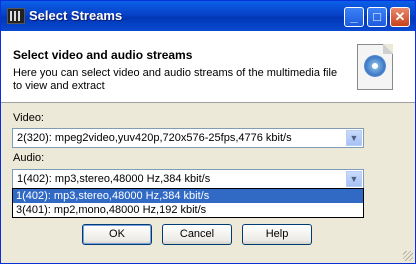 The width and height of the screenshot is (416, 264). I want to click on audio-stream-select: 1(402): mp3,stereo,48000 Hz,384 kbit/s ▼, so click(188, 179).